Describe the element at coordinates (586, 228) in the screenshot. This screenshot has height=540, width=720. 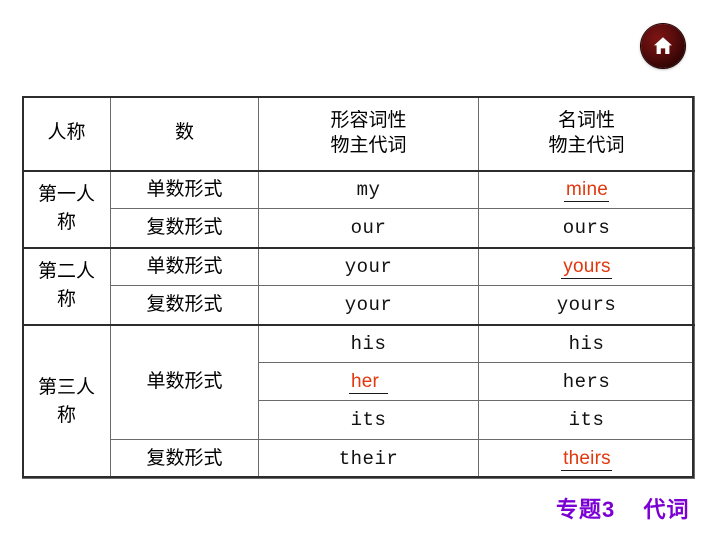
I see `nominal-ours: ours` at that location.